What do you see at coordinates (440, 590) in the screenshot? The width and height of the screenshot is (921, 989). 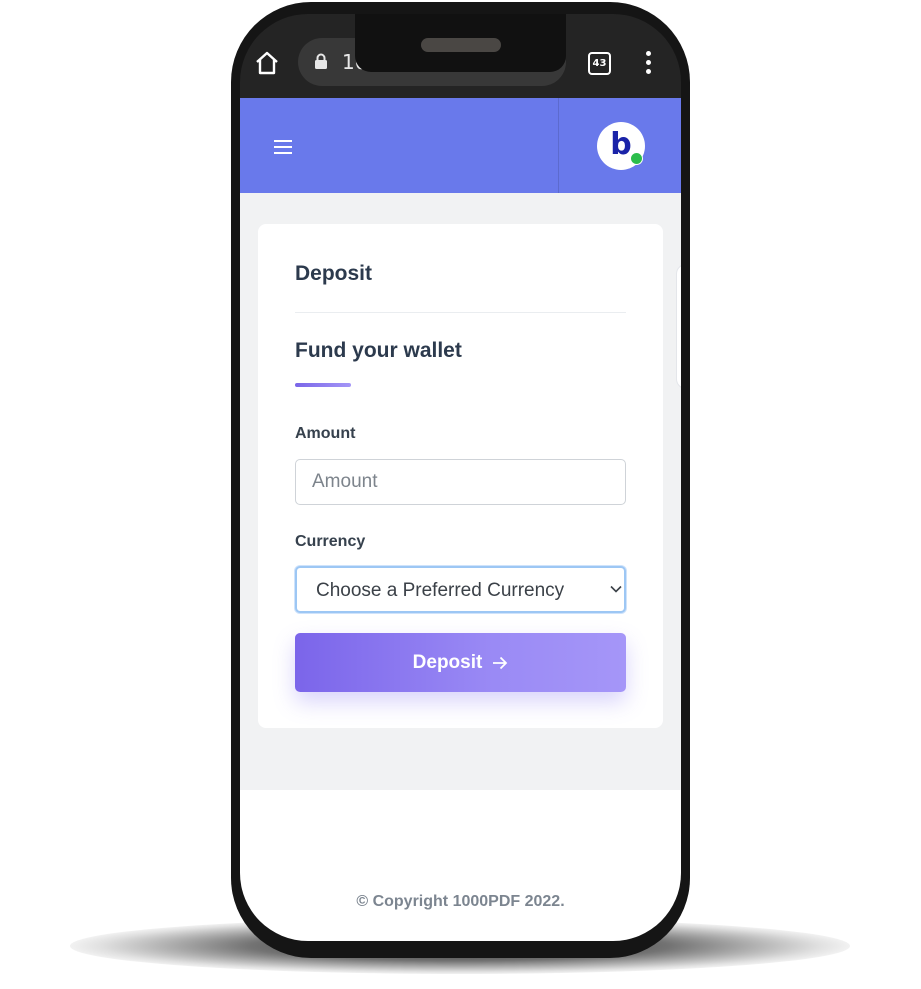 I see `currency-select-value: Choose a Preferred Currency` at bounding box center [440, 590].